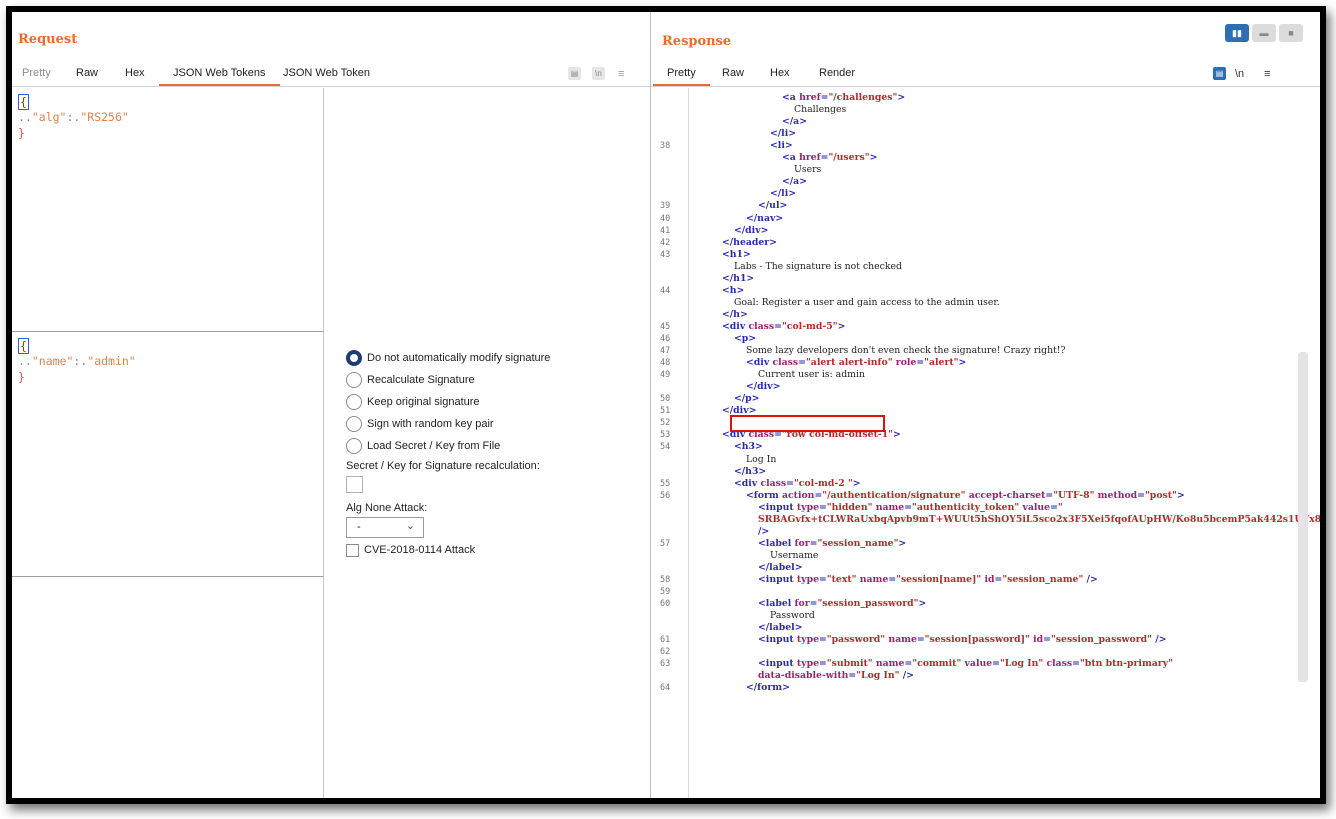 The width and height of the screenshot is (1336, 819). What do you see at coordinates (665, 375) in the screenshot?
I see `line-number: 49` at bounding box center [665, 375].